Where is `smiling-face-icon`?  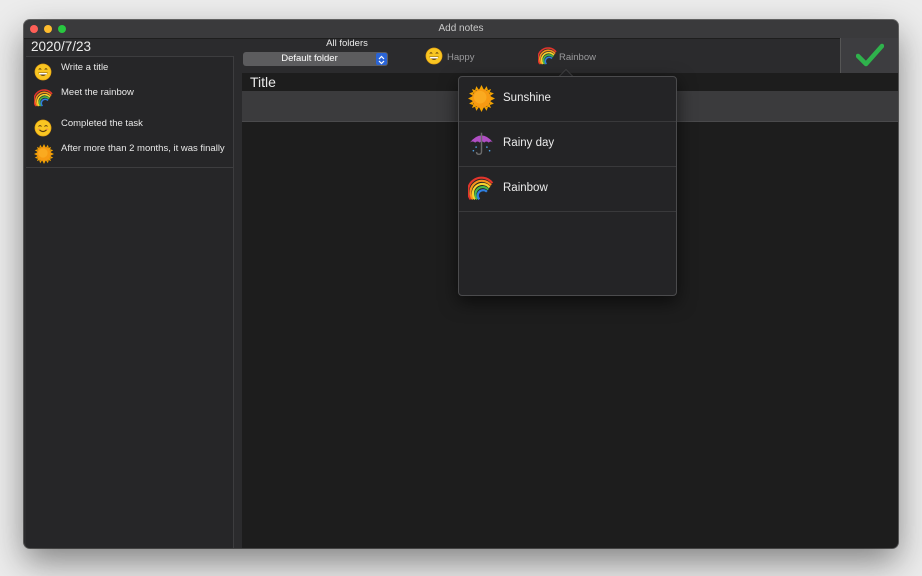
smiling-face-icon is located at coordinates (43, 128).